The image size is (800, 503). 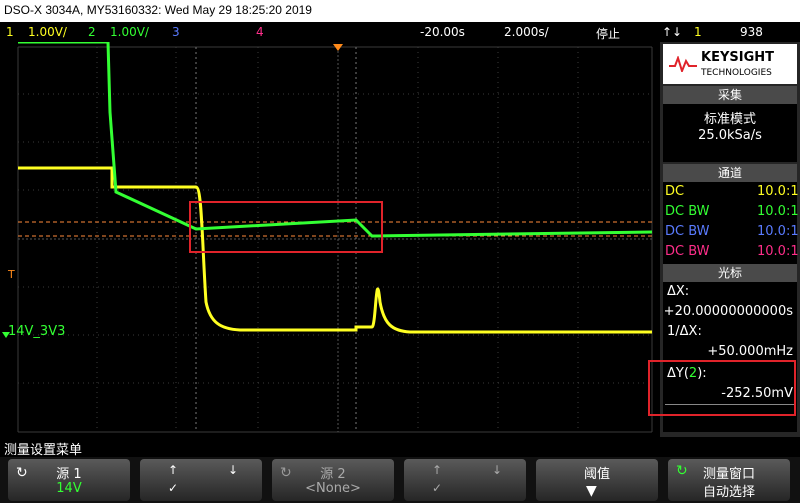 I want to click on ch4-coupling: DC BW, so click(x=687, y=251).